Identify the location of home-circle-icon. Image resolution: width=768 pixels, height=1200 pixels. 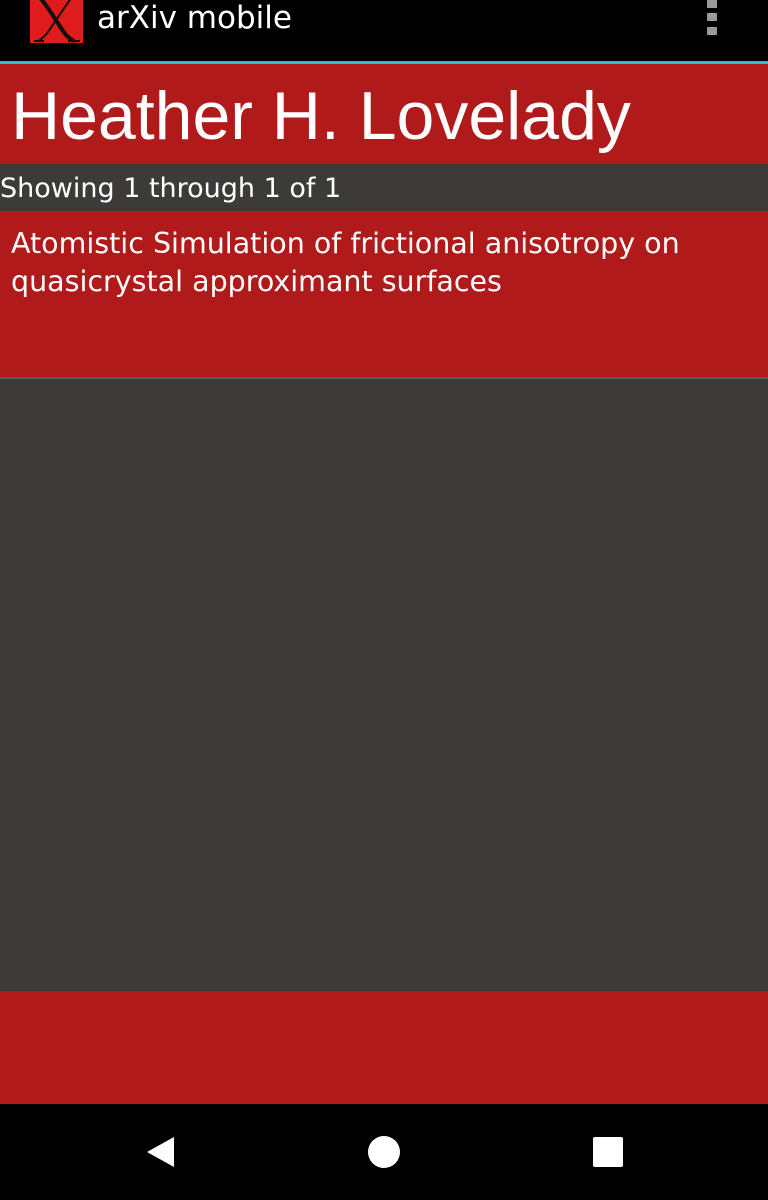
(384, 1152).